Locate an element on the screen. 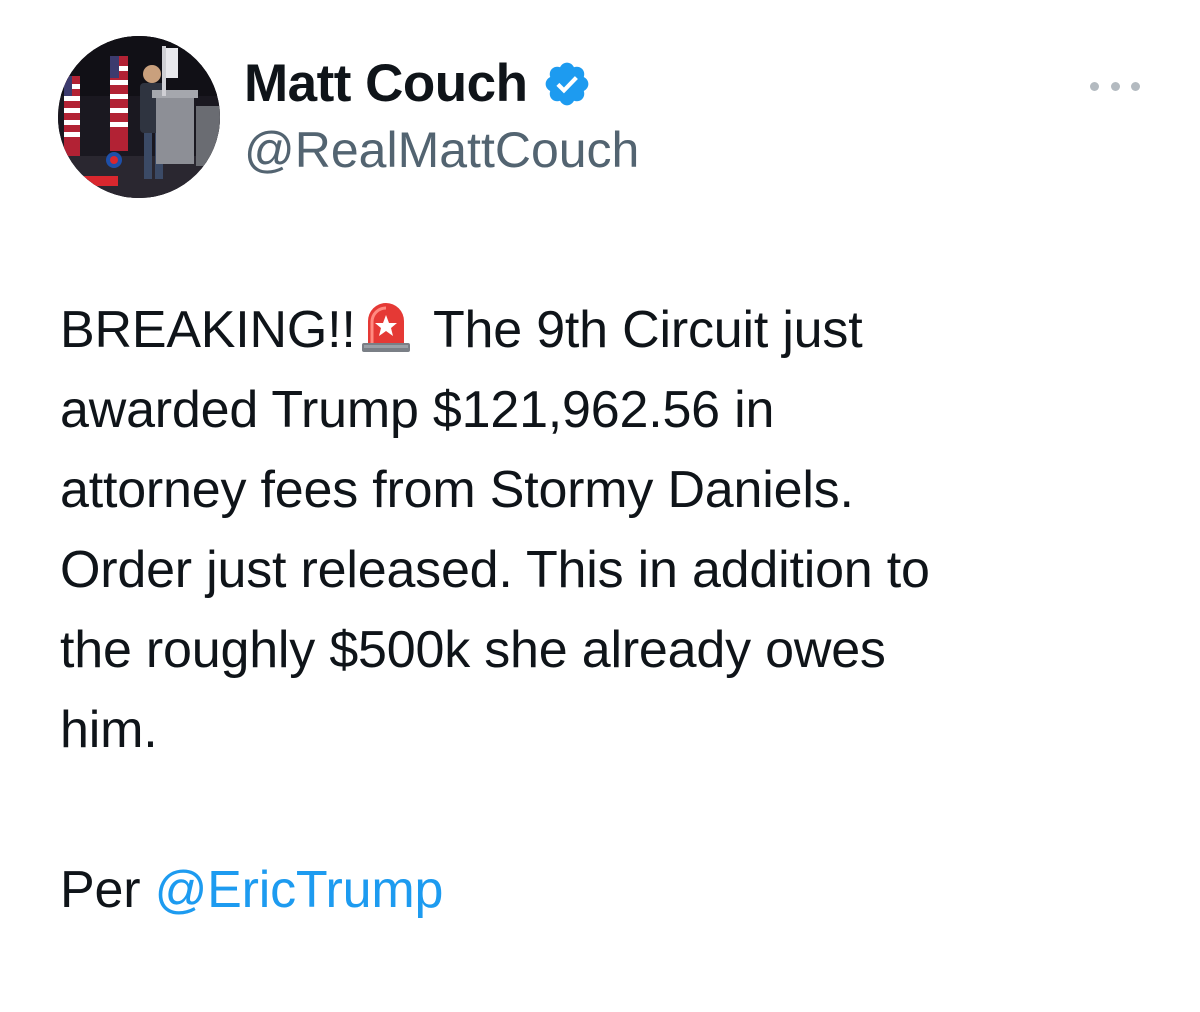 The image size is (1200, 1012). tweet-line: Order just released. This in addition to is located at coordinates (495, 570).